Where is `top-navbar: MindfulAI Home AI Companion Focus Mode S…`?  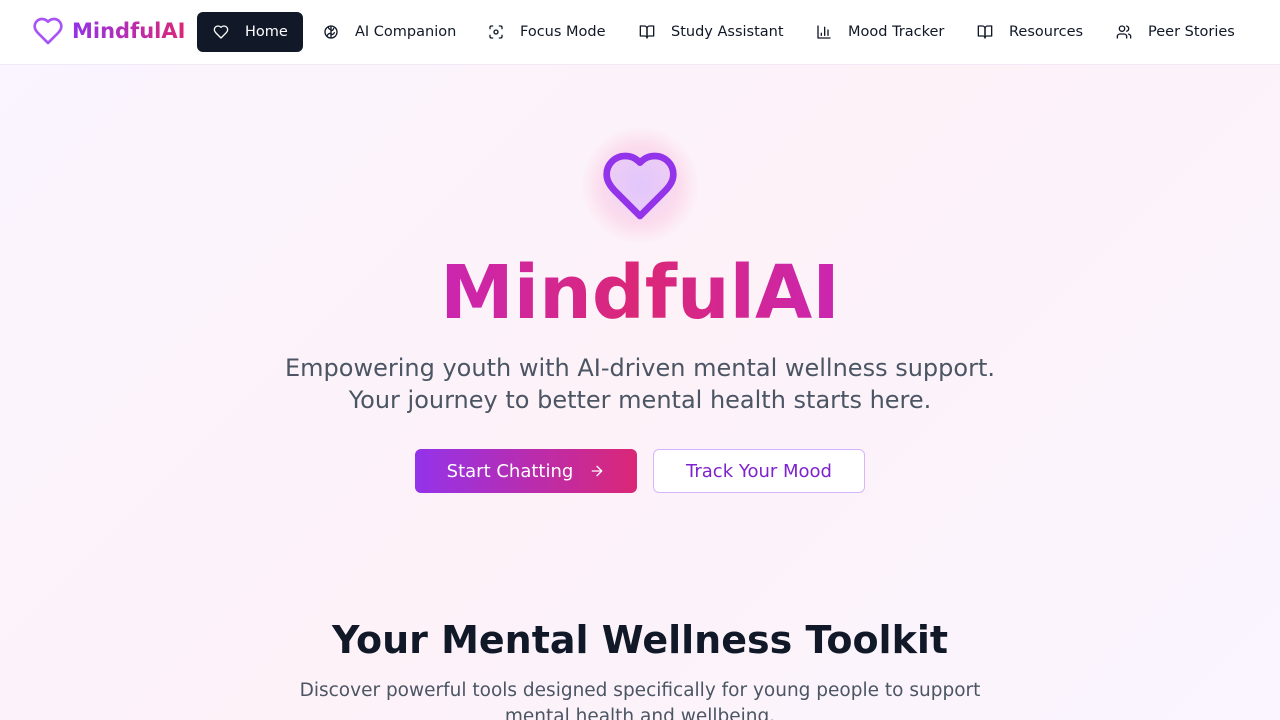
top-navbar: MindfulAI Home AI Companion Focus Mode S… is located at coordinates (640, 32).